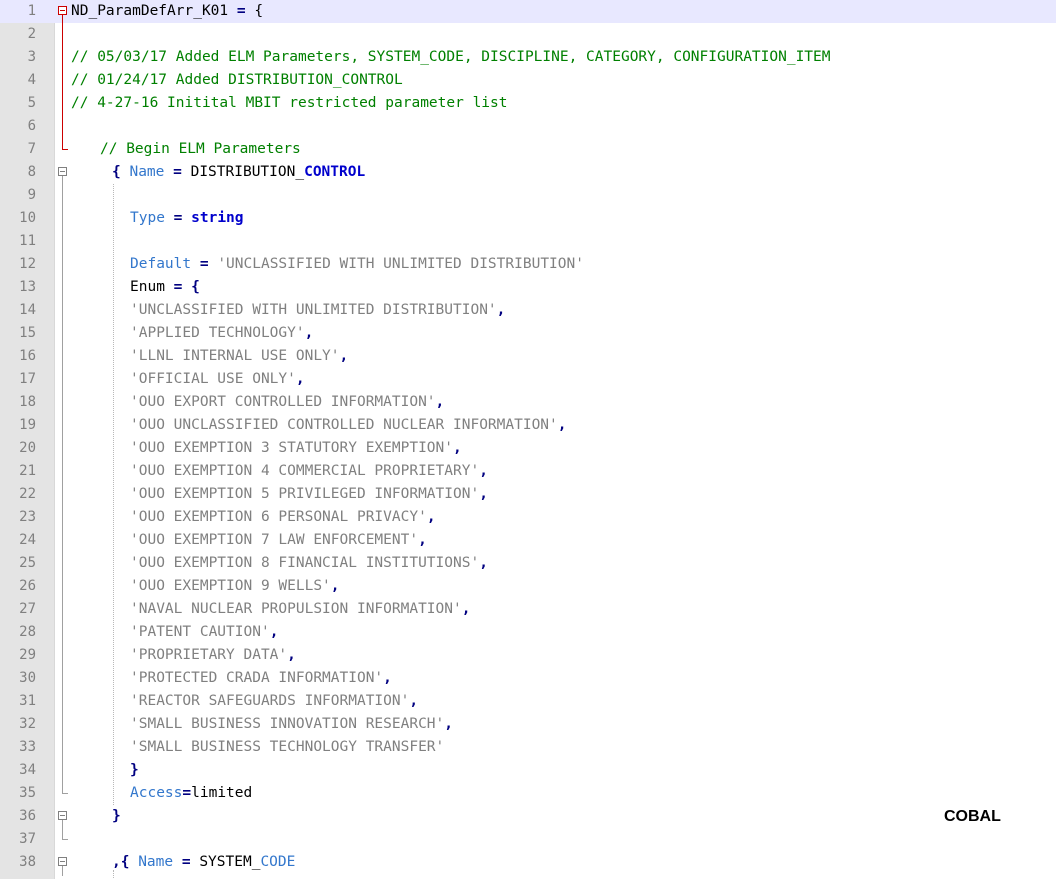 The image size is (1056, 879). I want to click on code-token: 'NAVAL NUCLEAR PROPULSION INFORMATION', so click(296, 609).